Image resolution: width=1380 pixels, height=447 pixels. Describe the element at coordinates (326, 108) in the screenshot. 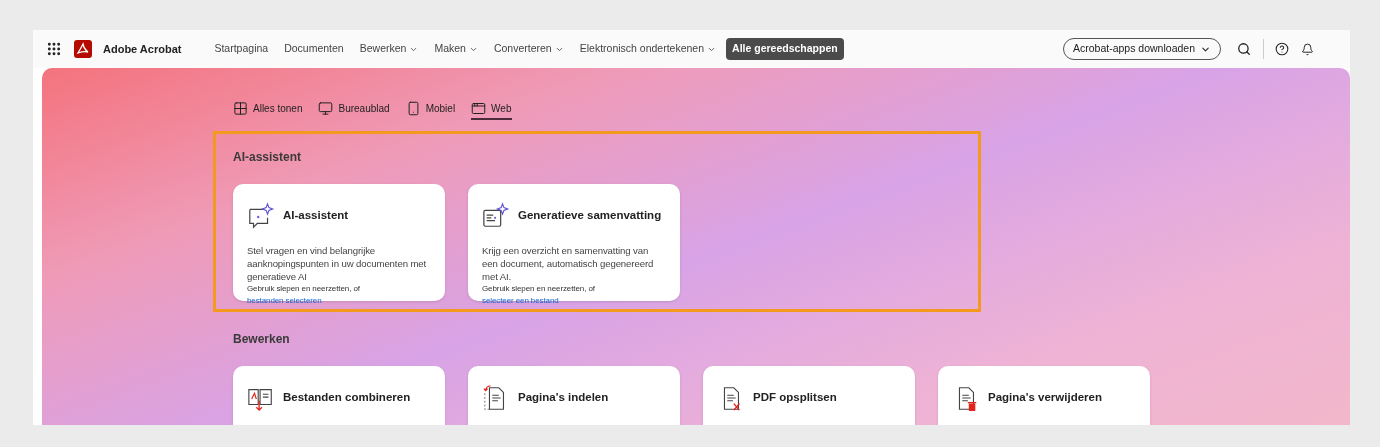

I see `monitor-icon` at that location.